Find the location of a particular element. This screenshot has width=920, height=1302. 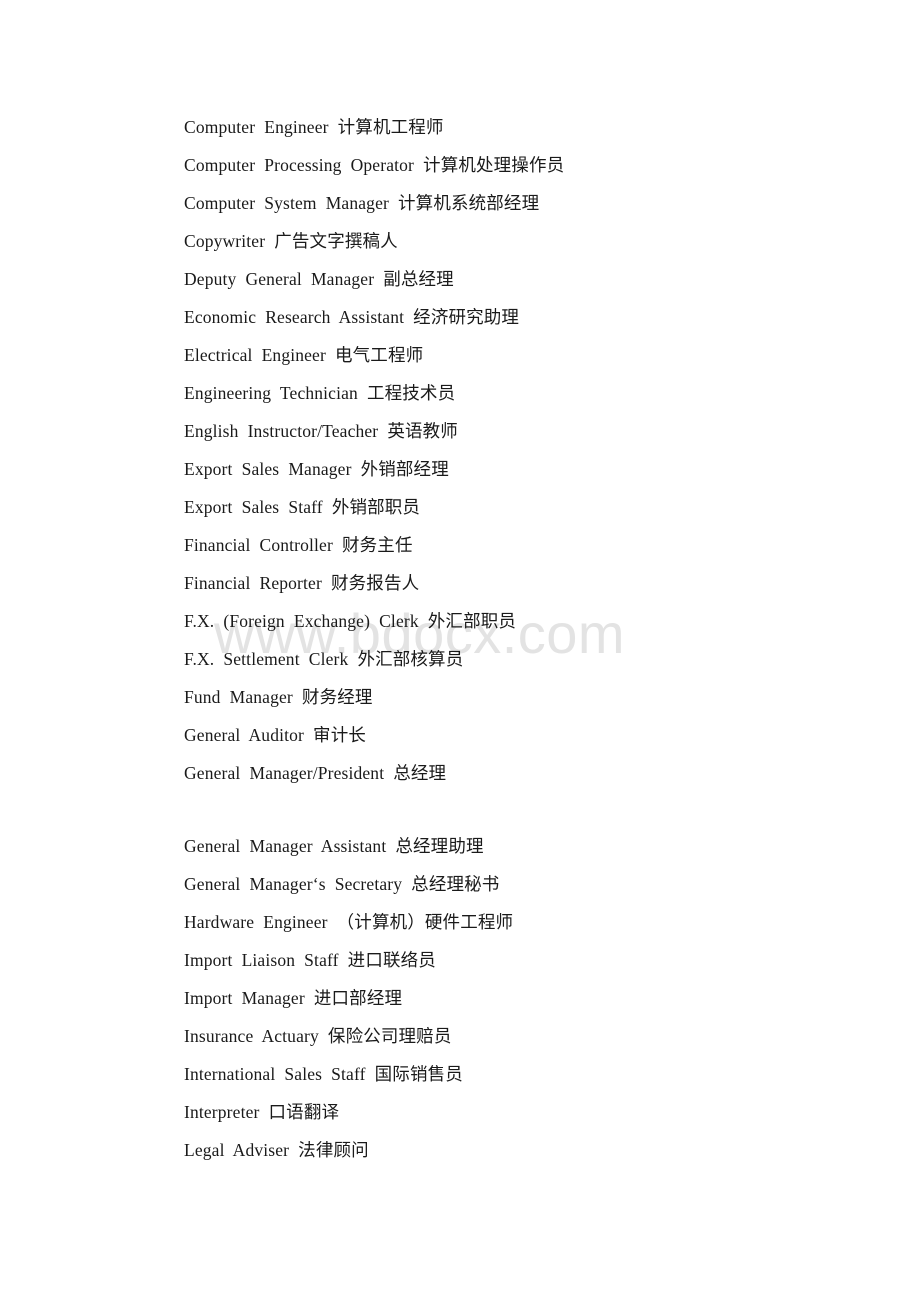

glossary-line: Computer Engineer 计算机工程师 is located at coordinates (314, 127).